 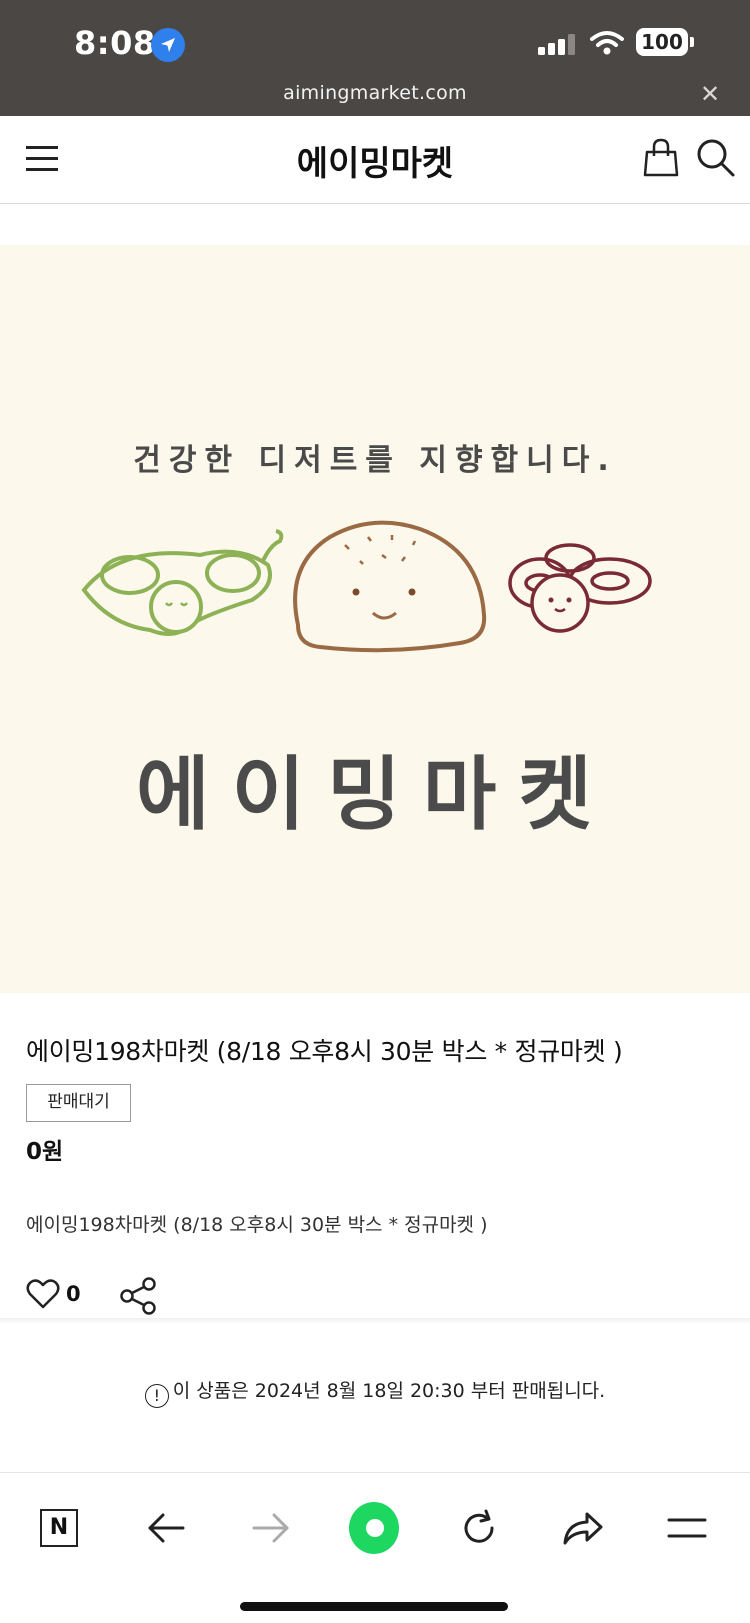 I want to click on hero-logo-text: 에이밍마켓, so click(x=375, y=794).